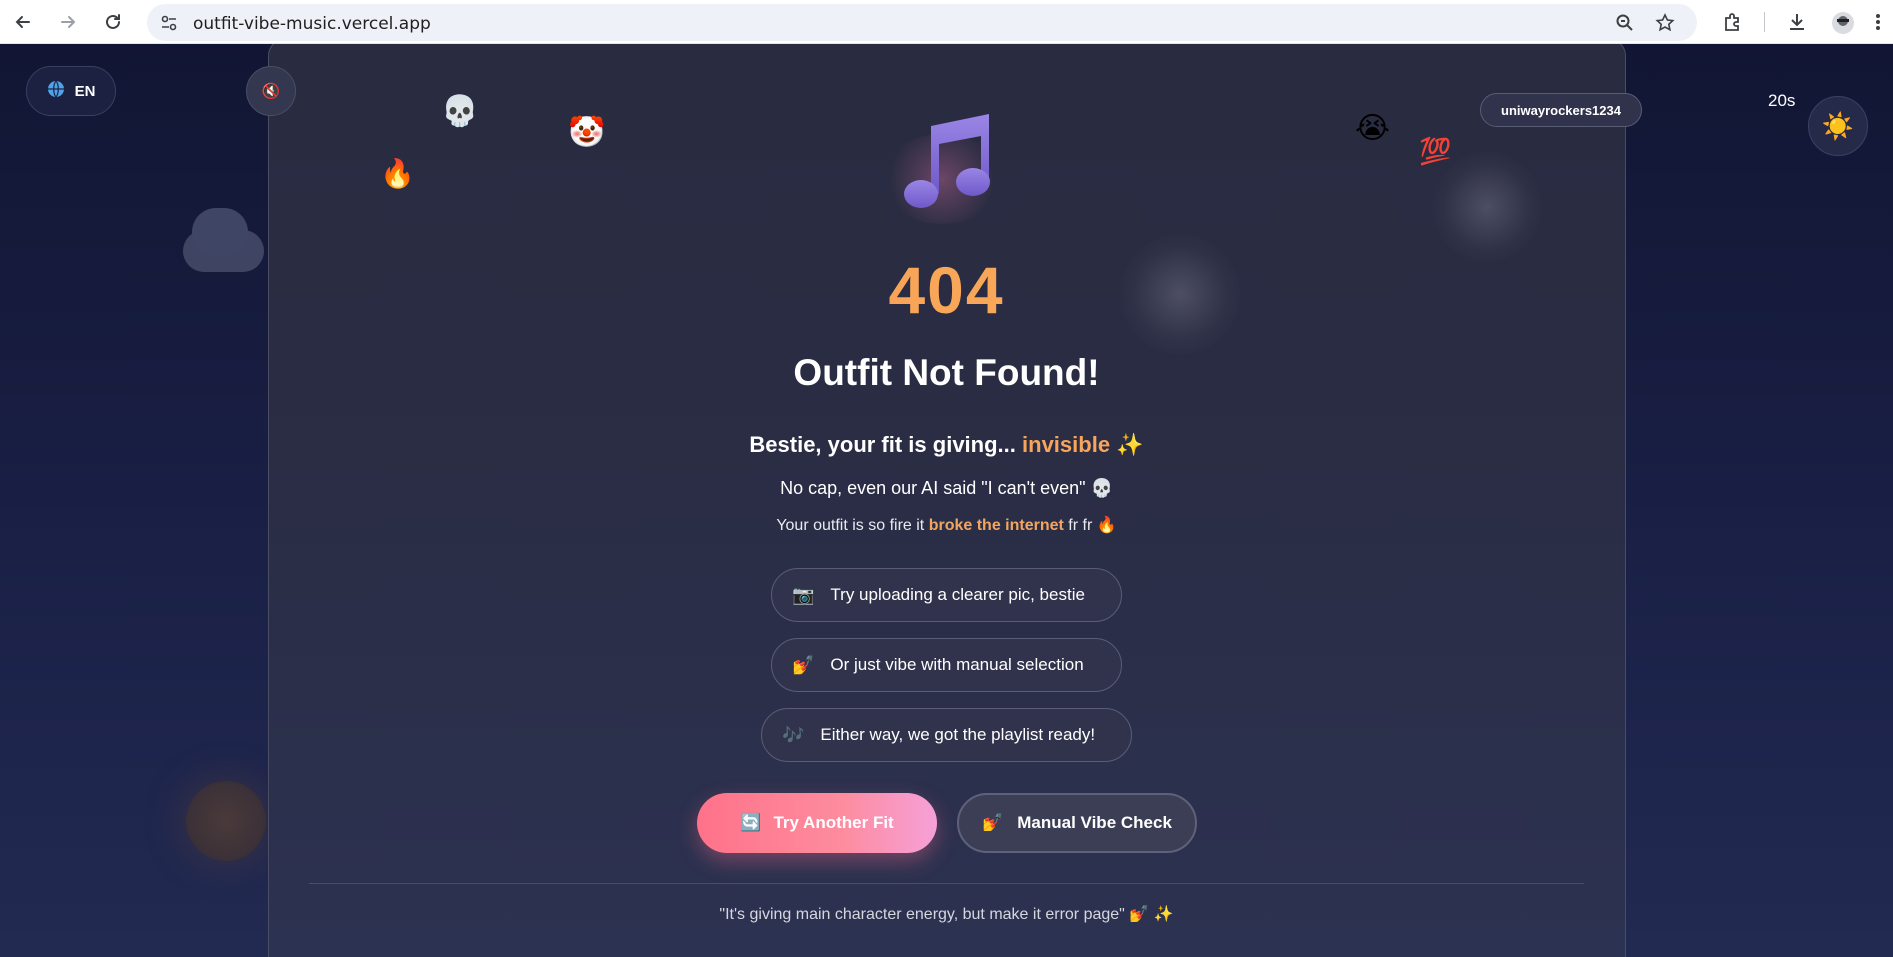 This screenshot has width=1893, height=957. Describe the element at coordinates (850, 525) in the screenshot. I see `fire-message-prefix: Your outfit is so fire it` at that location.